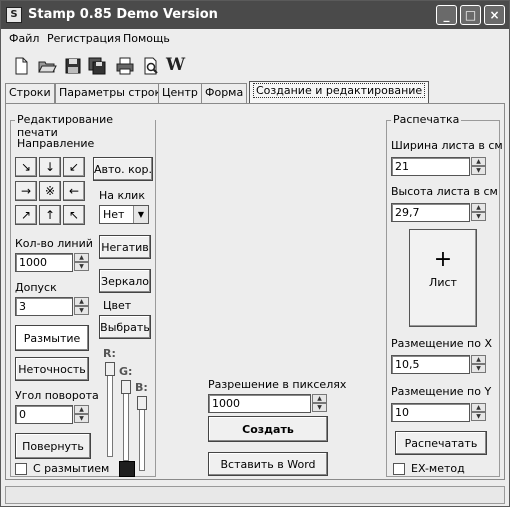  What do you see at coordinates (441, 343) in the screenshot?
I see `pos-x-label: Размещение по X` at bounding box center [441, 343].